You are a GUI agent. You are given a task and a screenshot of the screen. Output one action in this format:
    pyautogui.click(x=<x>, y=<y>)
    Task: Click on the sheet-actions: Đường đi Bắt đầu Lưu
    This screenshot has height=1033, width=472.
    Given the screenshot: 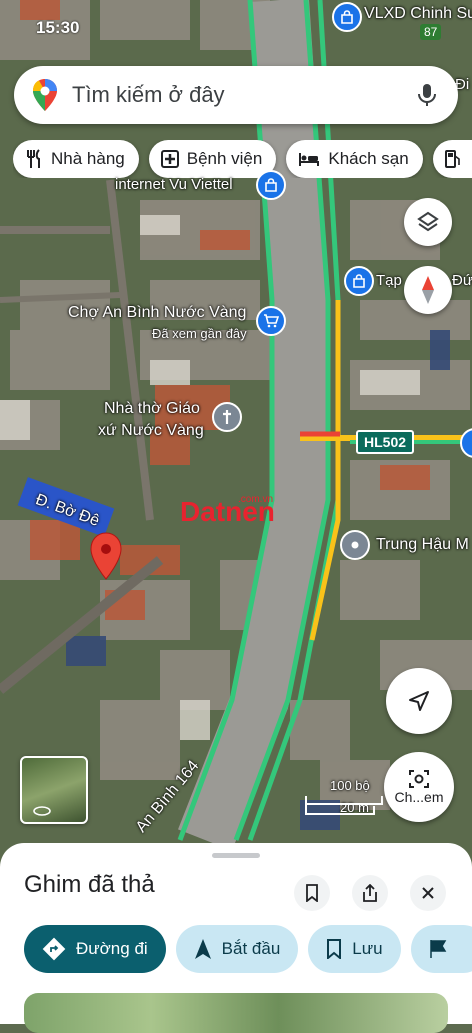 What is the action you would take?
    pyautogui.click(x=248, y=949)
    